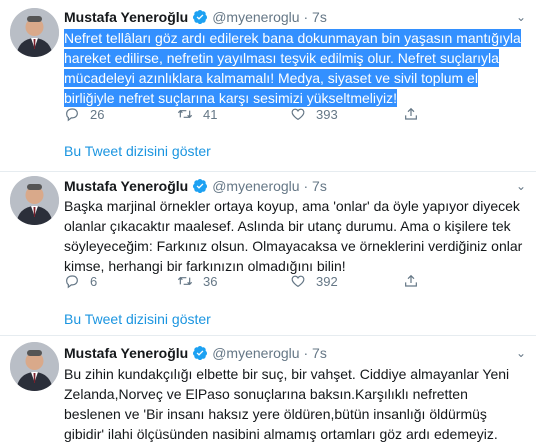 The image size is (536, 444). I want to click on like-count: 392, so click(327, 281).